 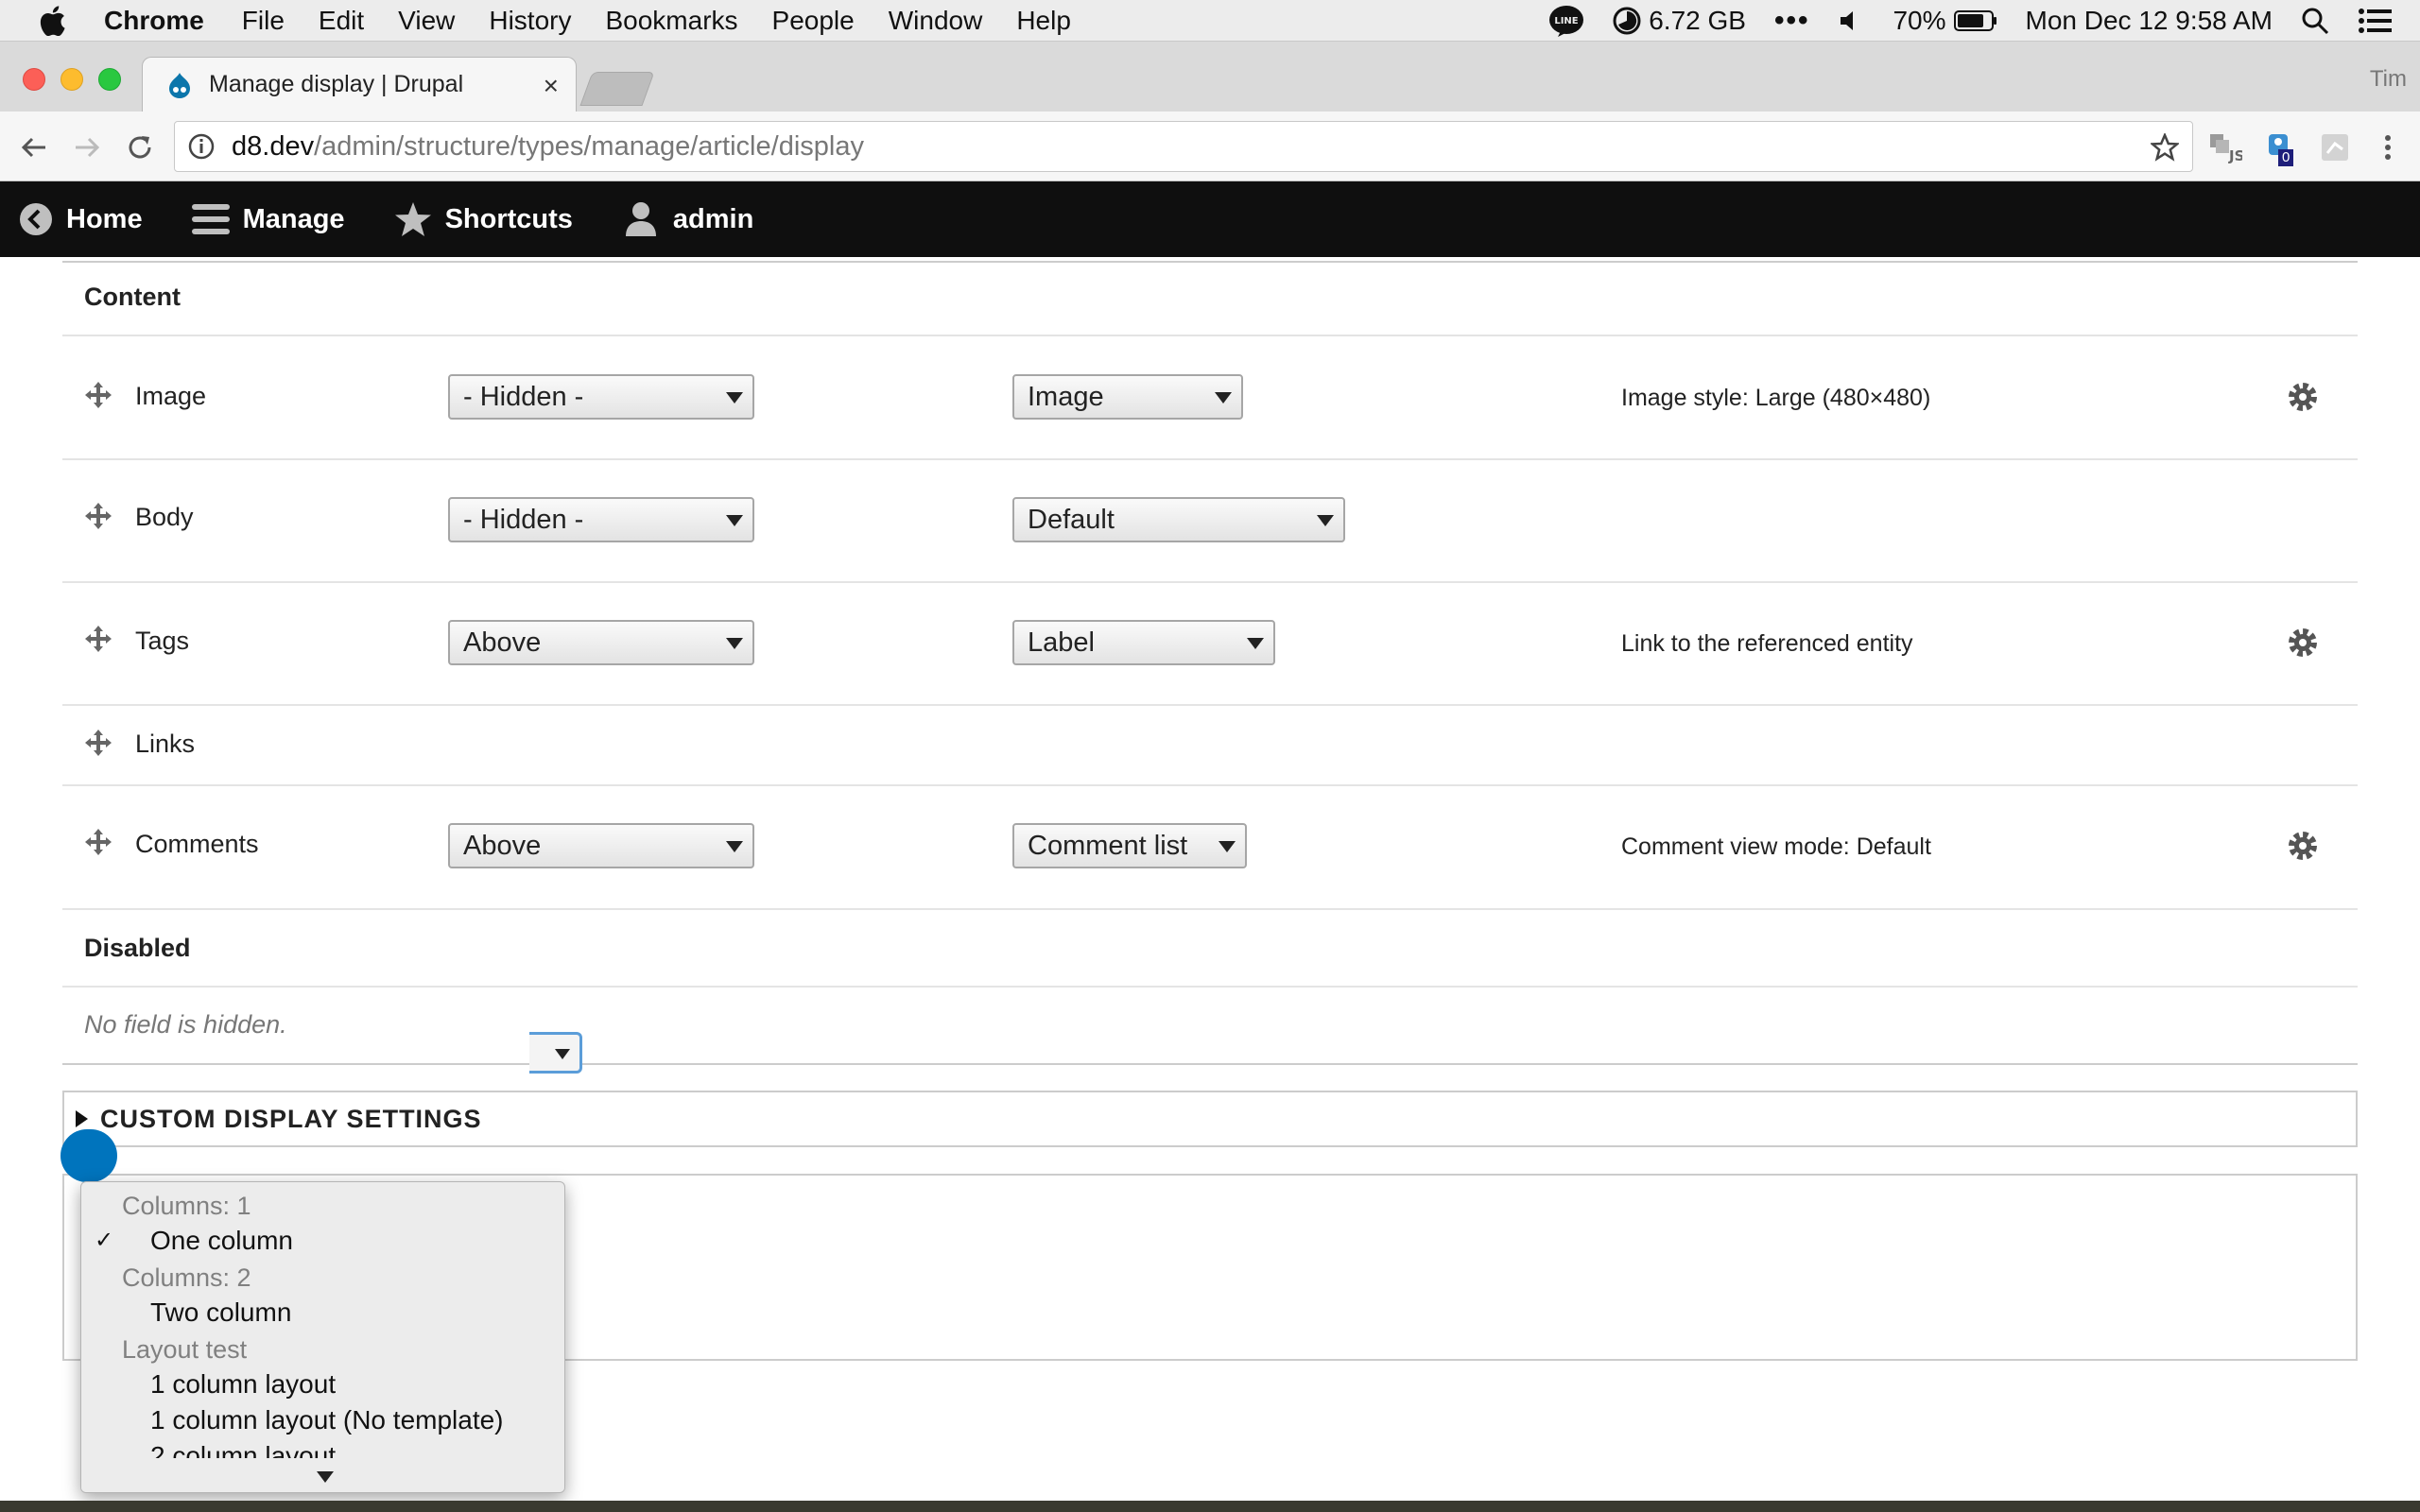 I want to click on back-button, so click(x=34, y=147).